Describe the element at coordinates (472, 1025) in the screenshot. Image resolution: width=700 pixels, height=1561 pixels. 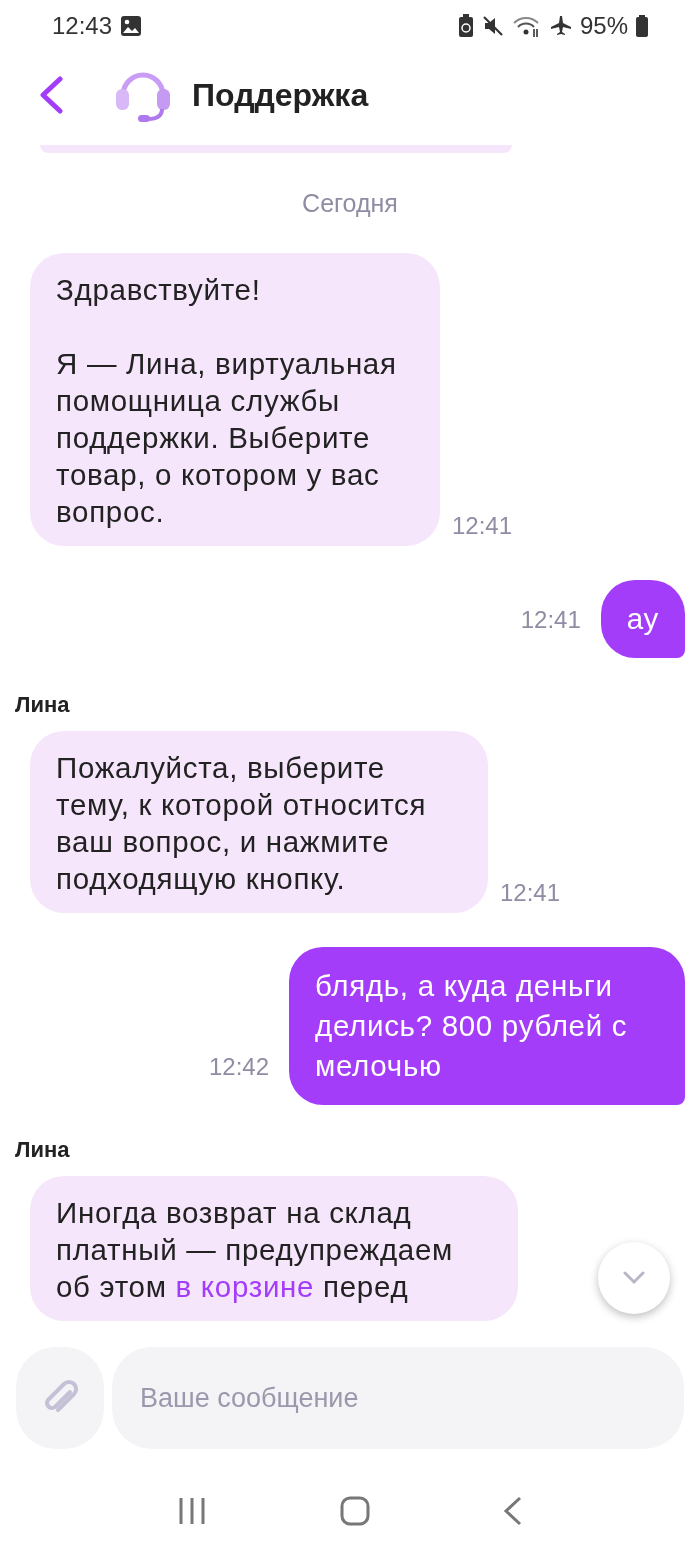
I see `message-text: блядь, а куда деньги делись? 800 рублей с мелочью` at that location.